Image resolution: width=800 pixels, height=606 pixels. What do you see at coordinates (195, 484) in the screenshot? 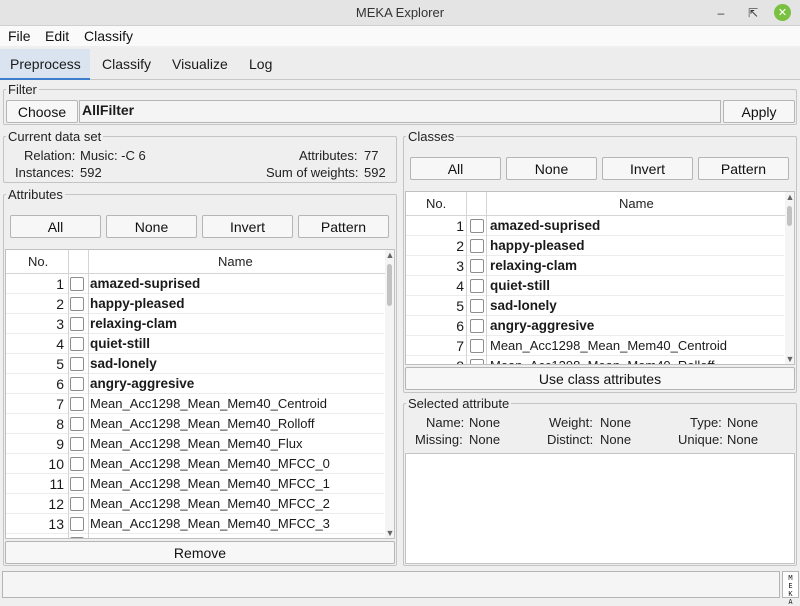
I see `table-row: 11 Mean_Acc1298_Mean_Mem40_MFCC_1` at bounding box center [195, 484].